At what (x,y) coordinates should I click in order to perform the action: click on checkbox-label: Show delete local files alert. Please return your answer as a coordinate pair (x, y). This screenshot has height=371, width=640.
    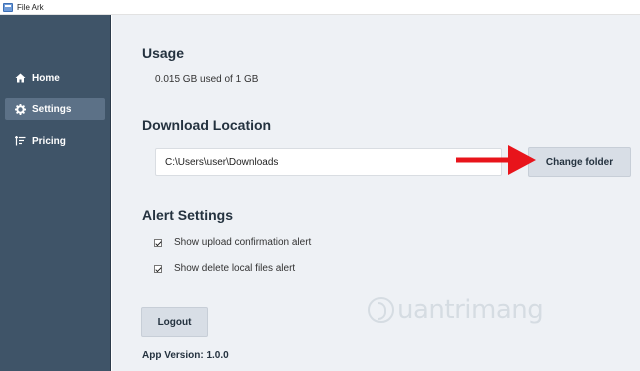
    Looking at the image, I should click on (235, 268).